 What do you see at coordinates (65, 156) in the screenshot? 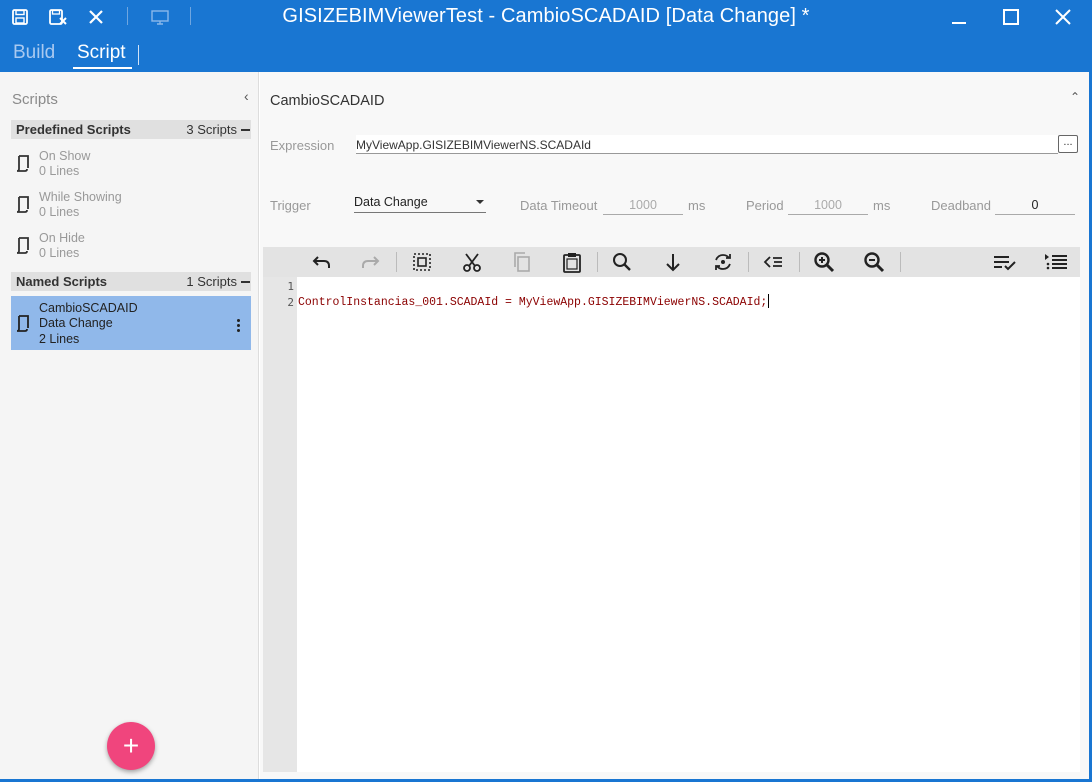
I see `script-name: On Show` at bounding box center [65, 156].